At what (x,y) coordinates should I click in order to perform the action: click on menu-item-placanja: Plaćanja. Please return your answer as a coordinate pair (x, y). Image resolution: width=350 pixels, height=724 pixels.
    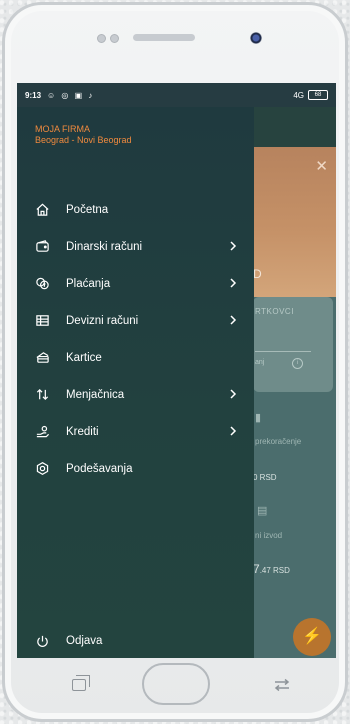
    Looking at the image, I should click on (135, 283).